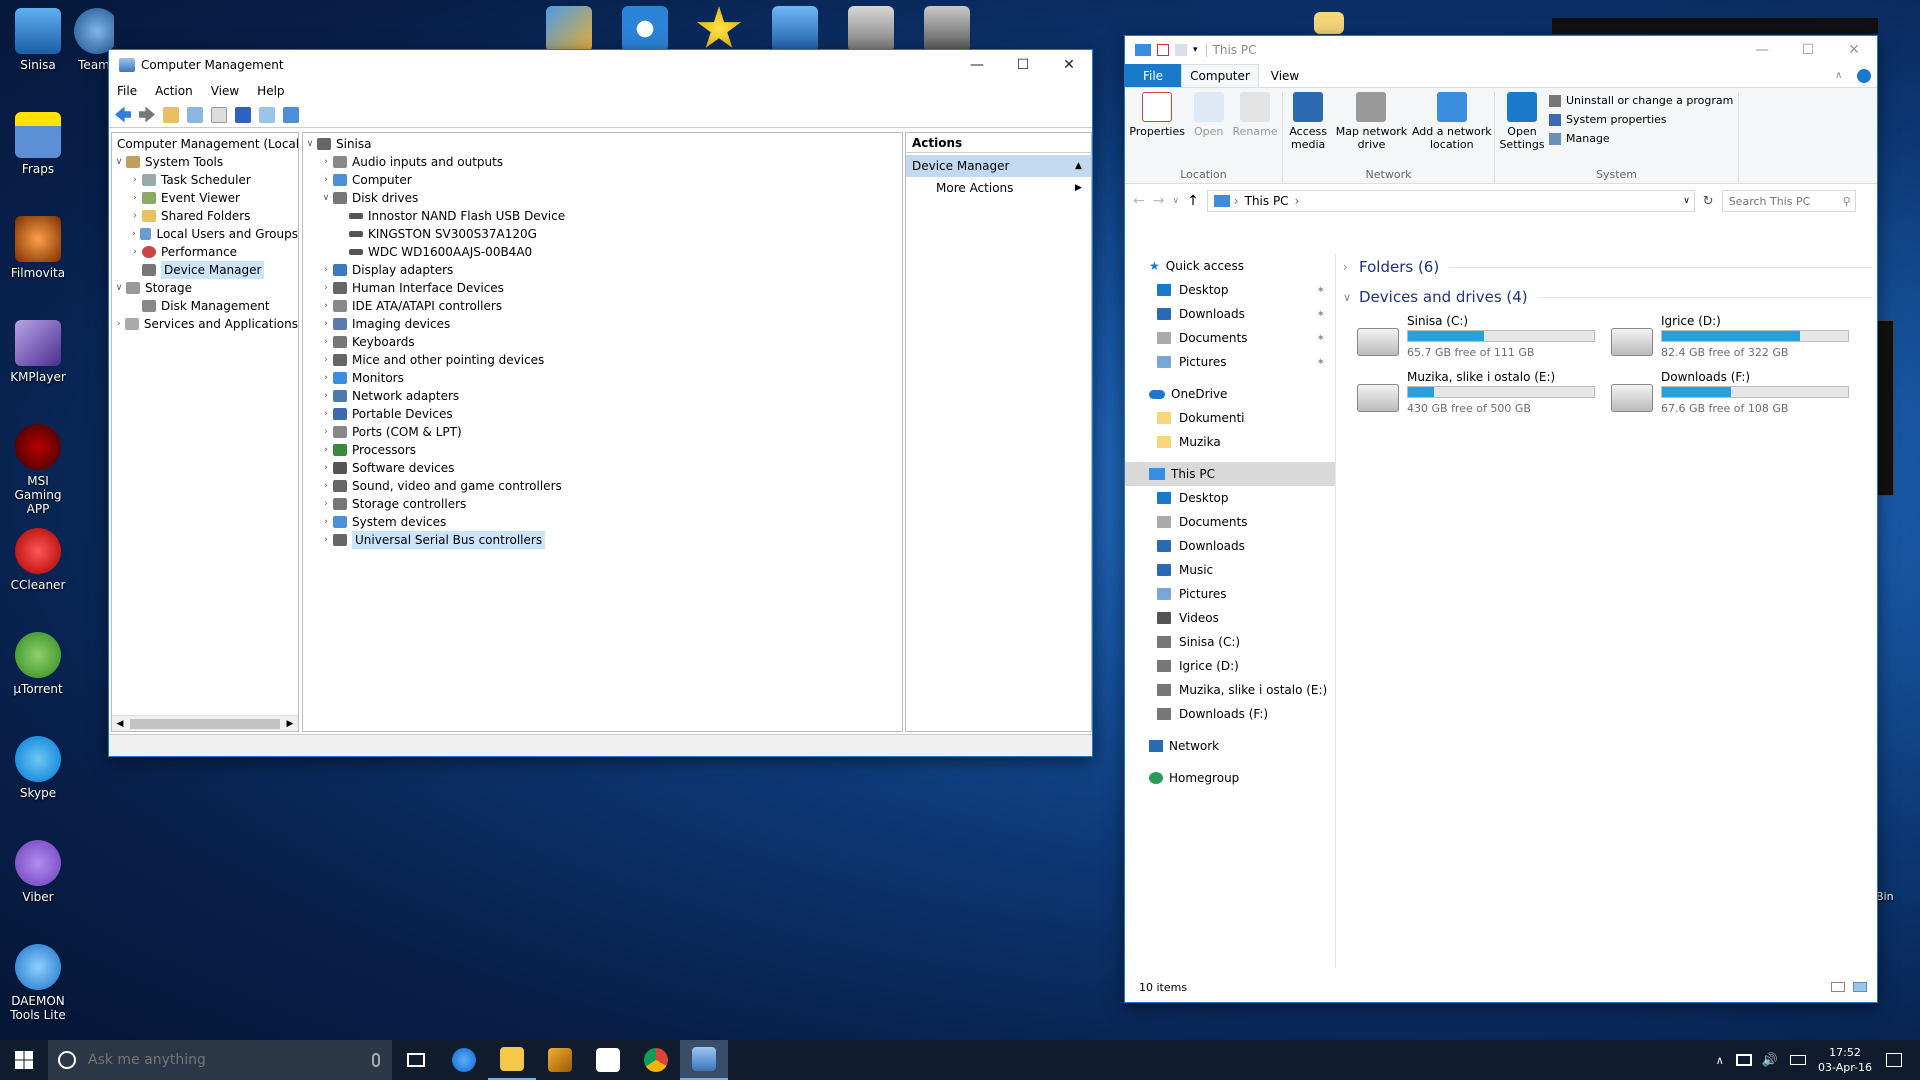 The width and height of the screenshot is (1920, 1080). What do you see at coordinates (795, 29) in the screenshot?
I see `music-note-icon` at bounding box center [795, 29].